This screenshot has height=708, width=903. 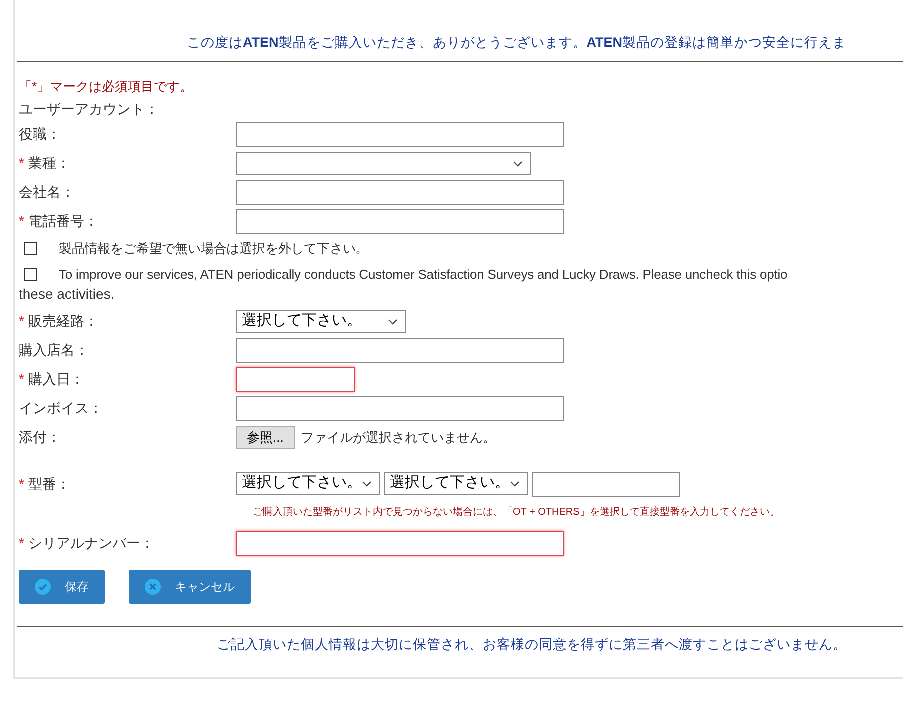 What do you see at coordinates (61, 408) in the screenshot?
I see `field-label: インボイス：` at bounding box center [61, 408].